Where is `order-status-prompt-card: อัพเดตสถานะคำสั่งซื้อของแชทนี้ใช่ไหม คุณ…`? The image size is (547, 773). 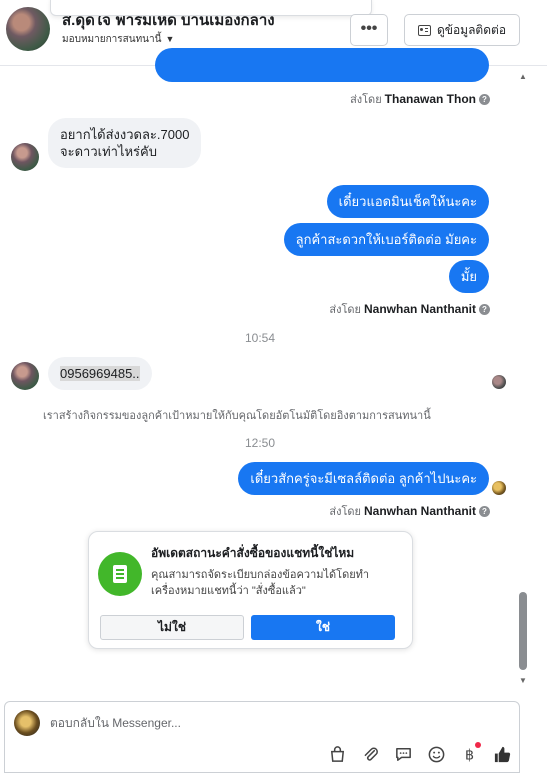 order-status-prompt-card: อัพเดตสถานะคำสั่งซื้อของแชทนี้ใช่ไหม คุณ… is located at coordinates (250, 590).